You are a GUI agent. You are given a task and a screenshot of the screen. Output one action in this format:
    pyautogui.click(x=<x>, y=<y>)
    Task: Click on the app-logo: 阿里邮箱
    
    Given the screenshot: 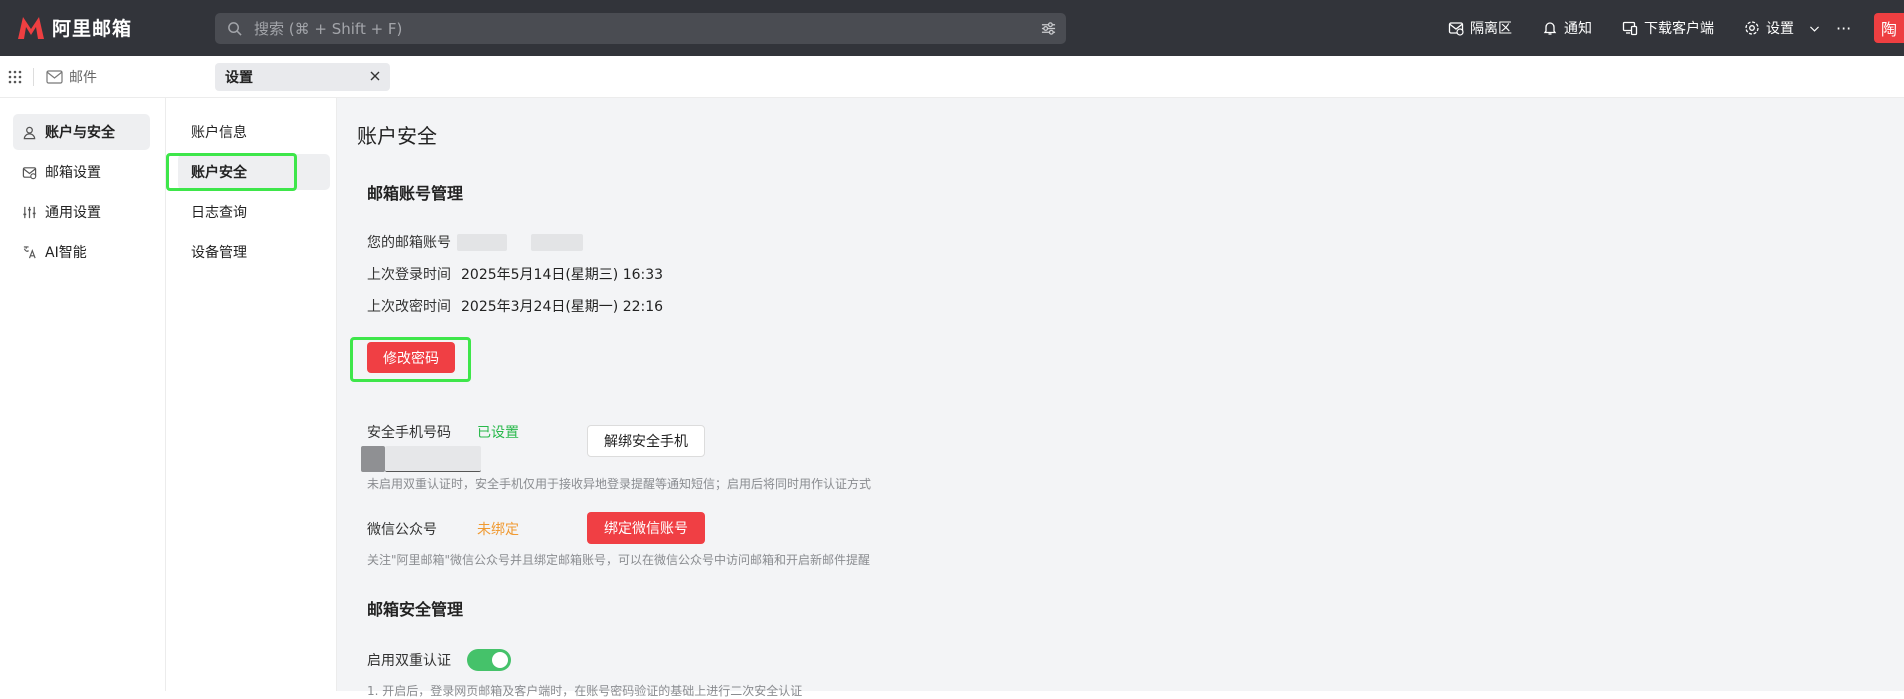 What is the action you would take?
    pyautogui.click(x=74, y=27)
    